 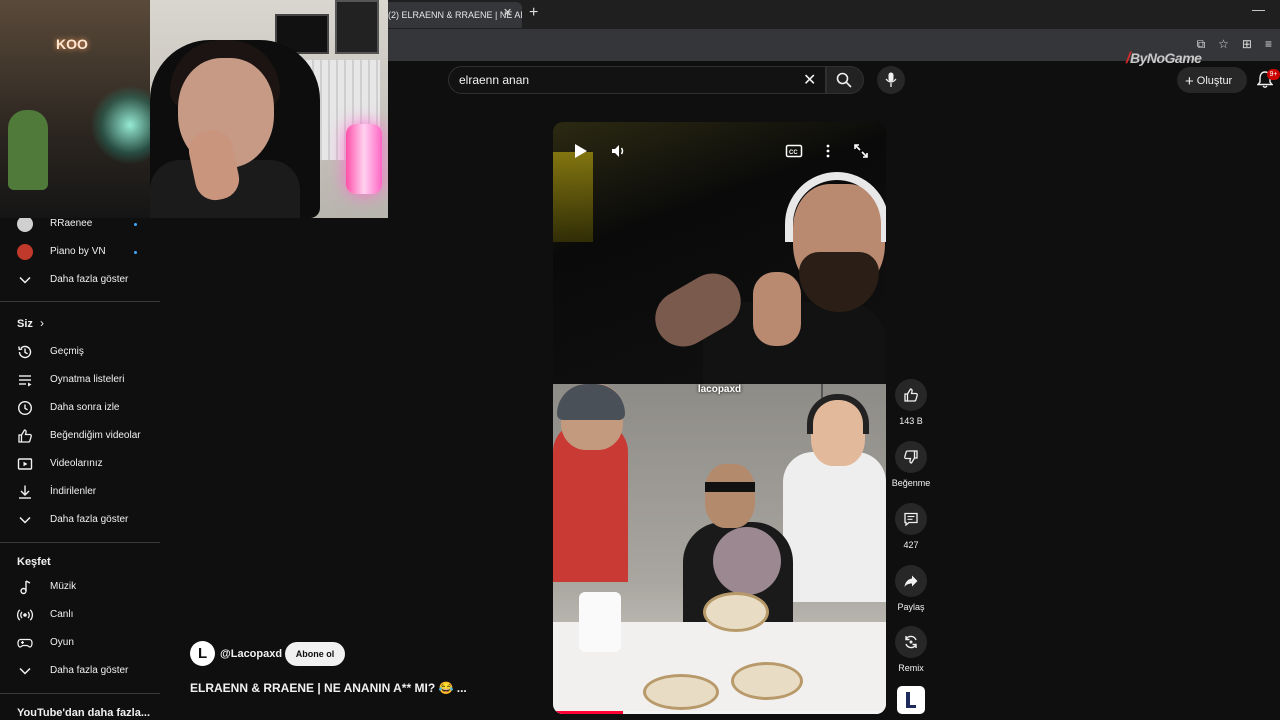 I want to click on sidebar-item-label: Oyun, so click(x=62, y=642).